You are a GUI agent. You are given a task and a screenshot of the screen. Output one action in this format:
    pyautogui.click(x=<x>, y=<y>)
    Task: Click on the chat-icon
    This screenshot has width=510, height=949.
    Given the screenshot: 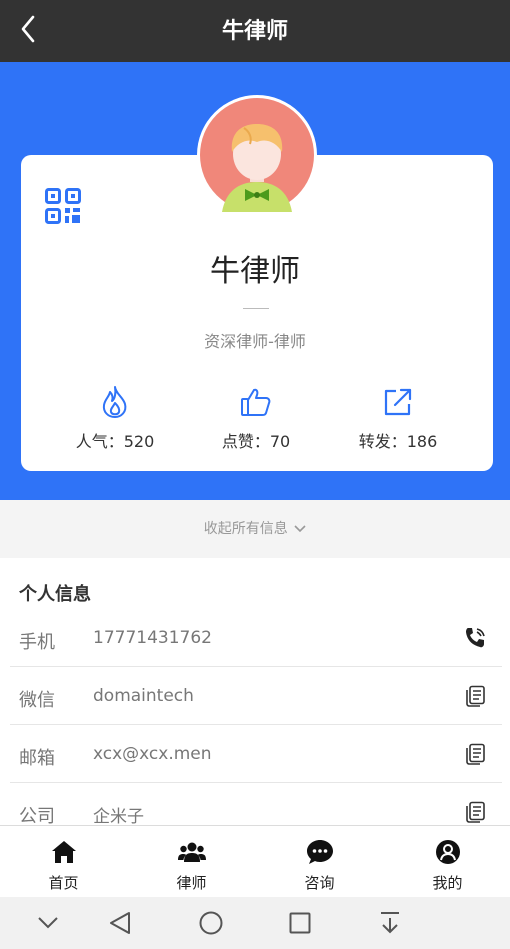 What is the action you would take?
    pyautogui.click(x=319, y=852)
    